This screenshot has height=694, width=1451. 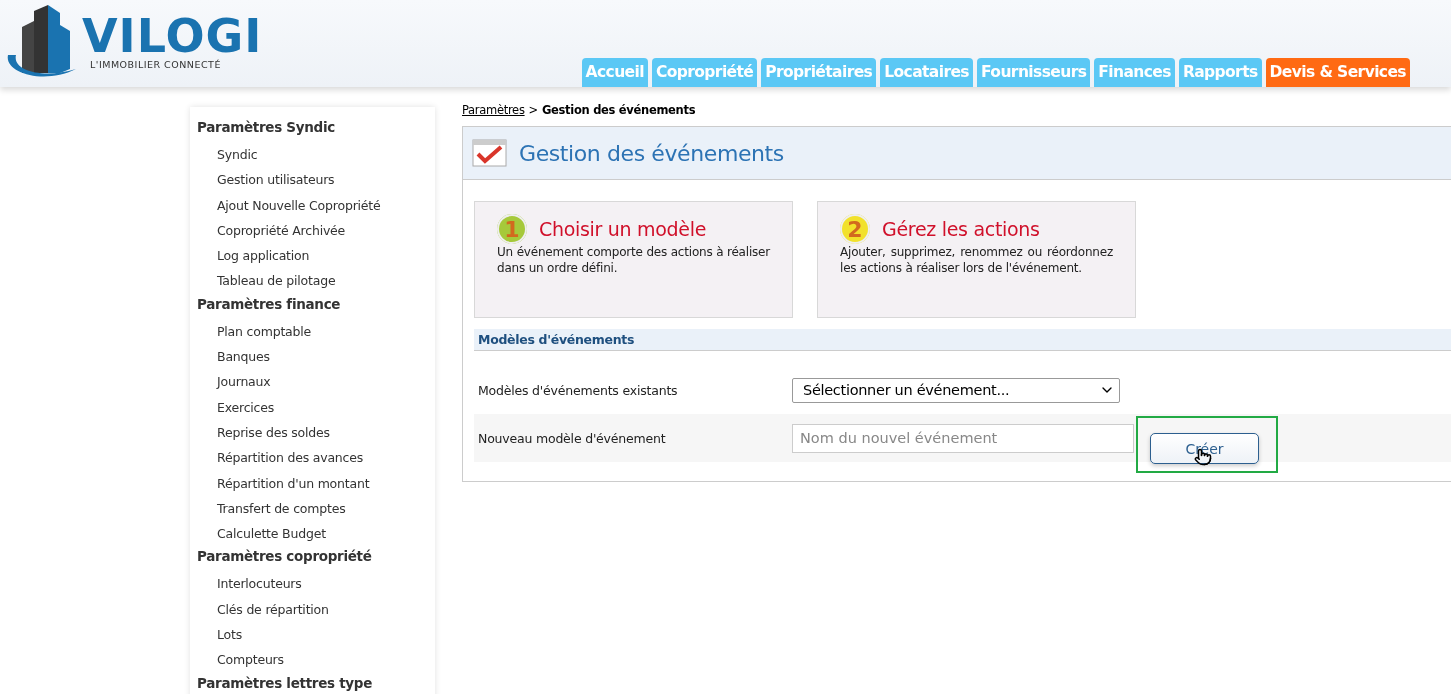 What do you see at coordinates (312, 205) in the screenshot?
I see `sidebar-item: Ajout Nouvelle Copropriété` at bounding box center [312, 205].